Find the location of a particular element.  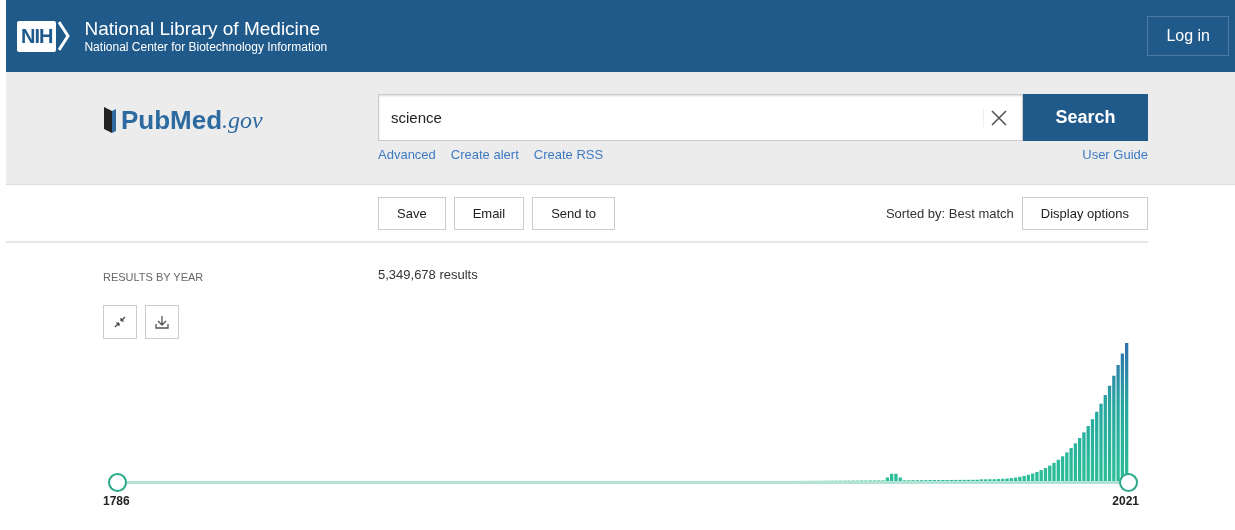

search-field: science is located at coordinates (700, 117).